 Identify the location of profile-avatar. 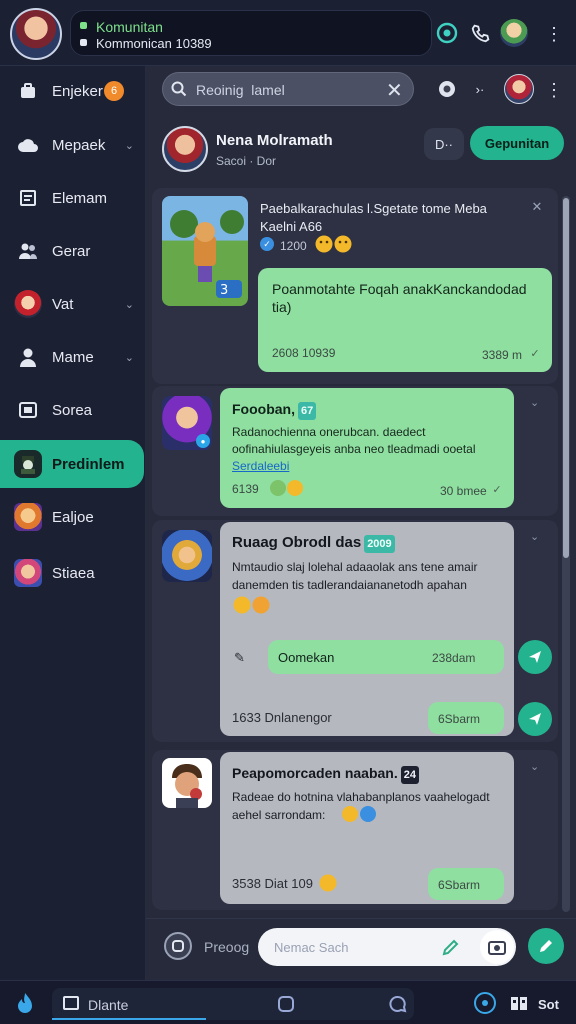
(36, 34).